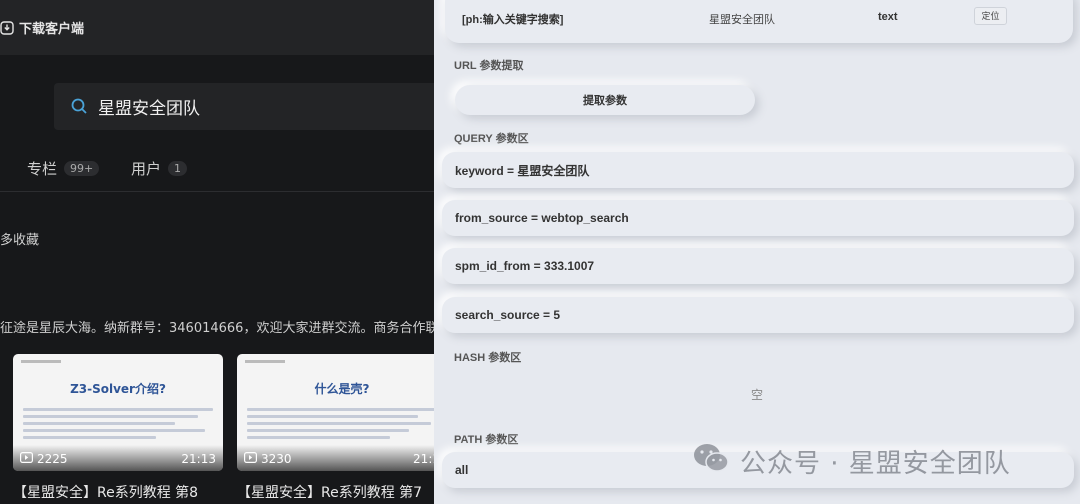 This screenshot has height=504, width=1080. Describe the element at coordinates (44, 459) in the screenshot. I see `view-count: 2225` at that location.